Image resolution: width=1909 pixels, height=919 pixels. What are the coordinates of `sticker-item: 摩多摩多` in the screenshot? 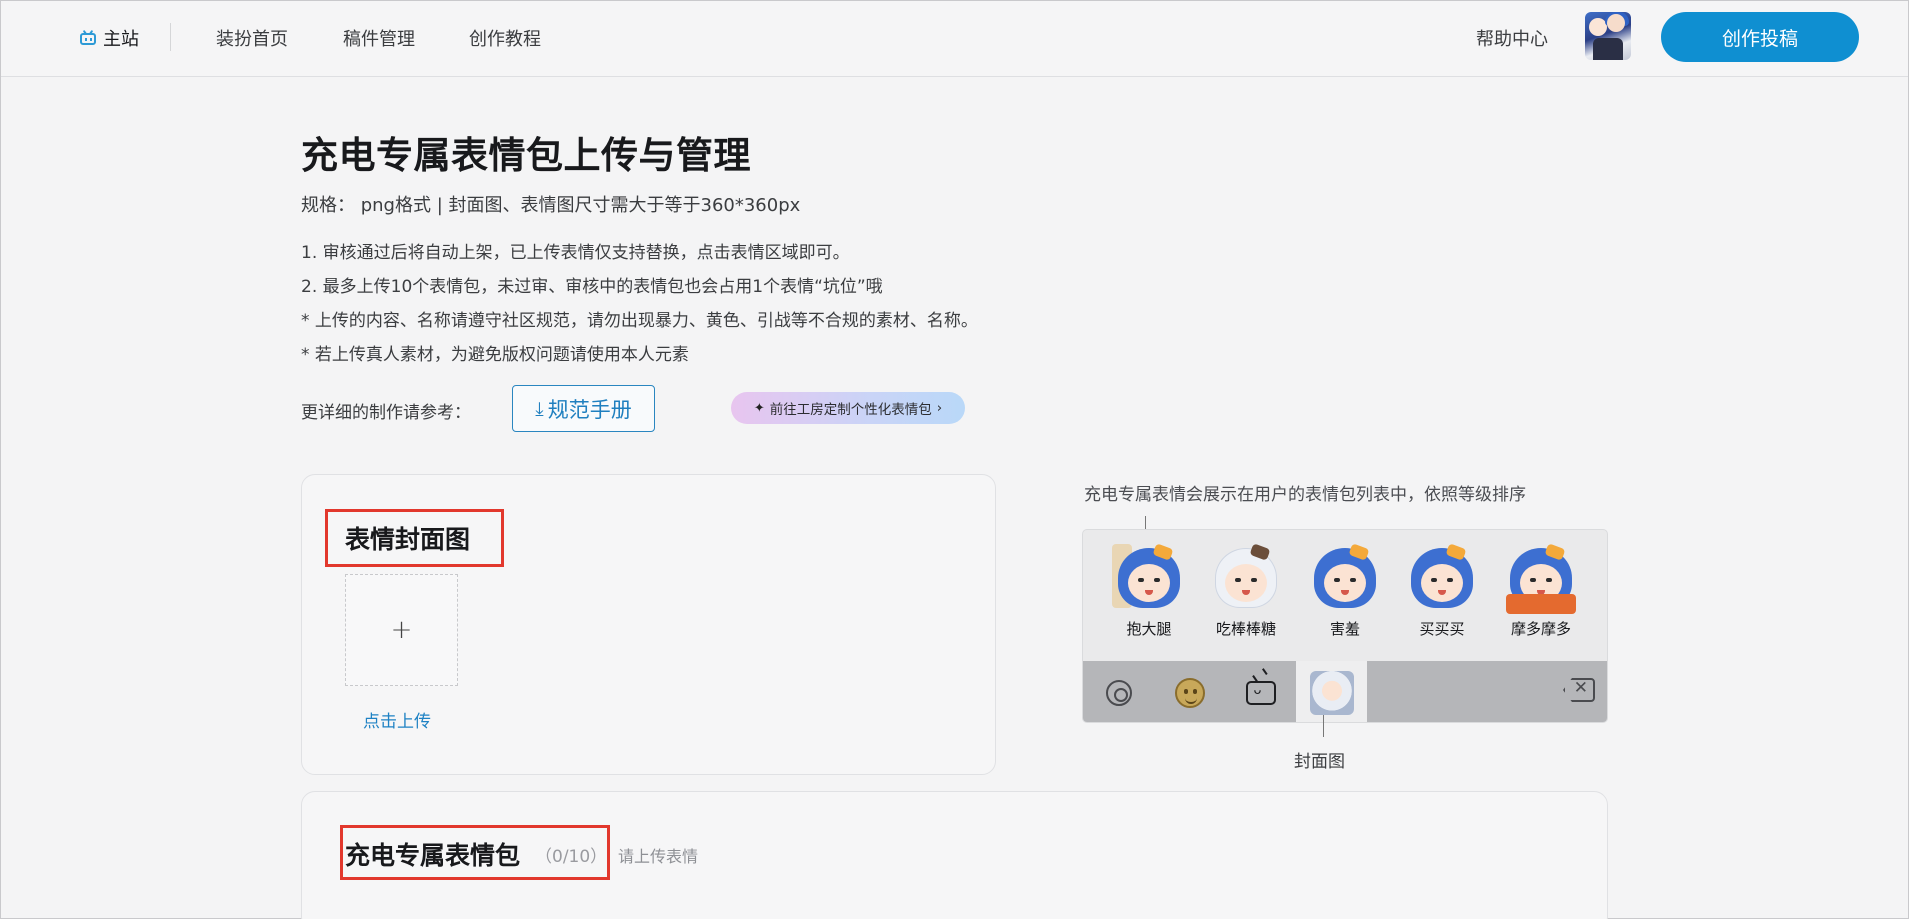 It's located at (1541, 590).